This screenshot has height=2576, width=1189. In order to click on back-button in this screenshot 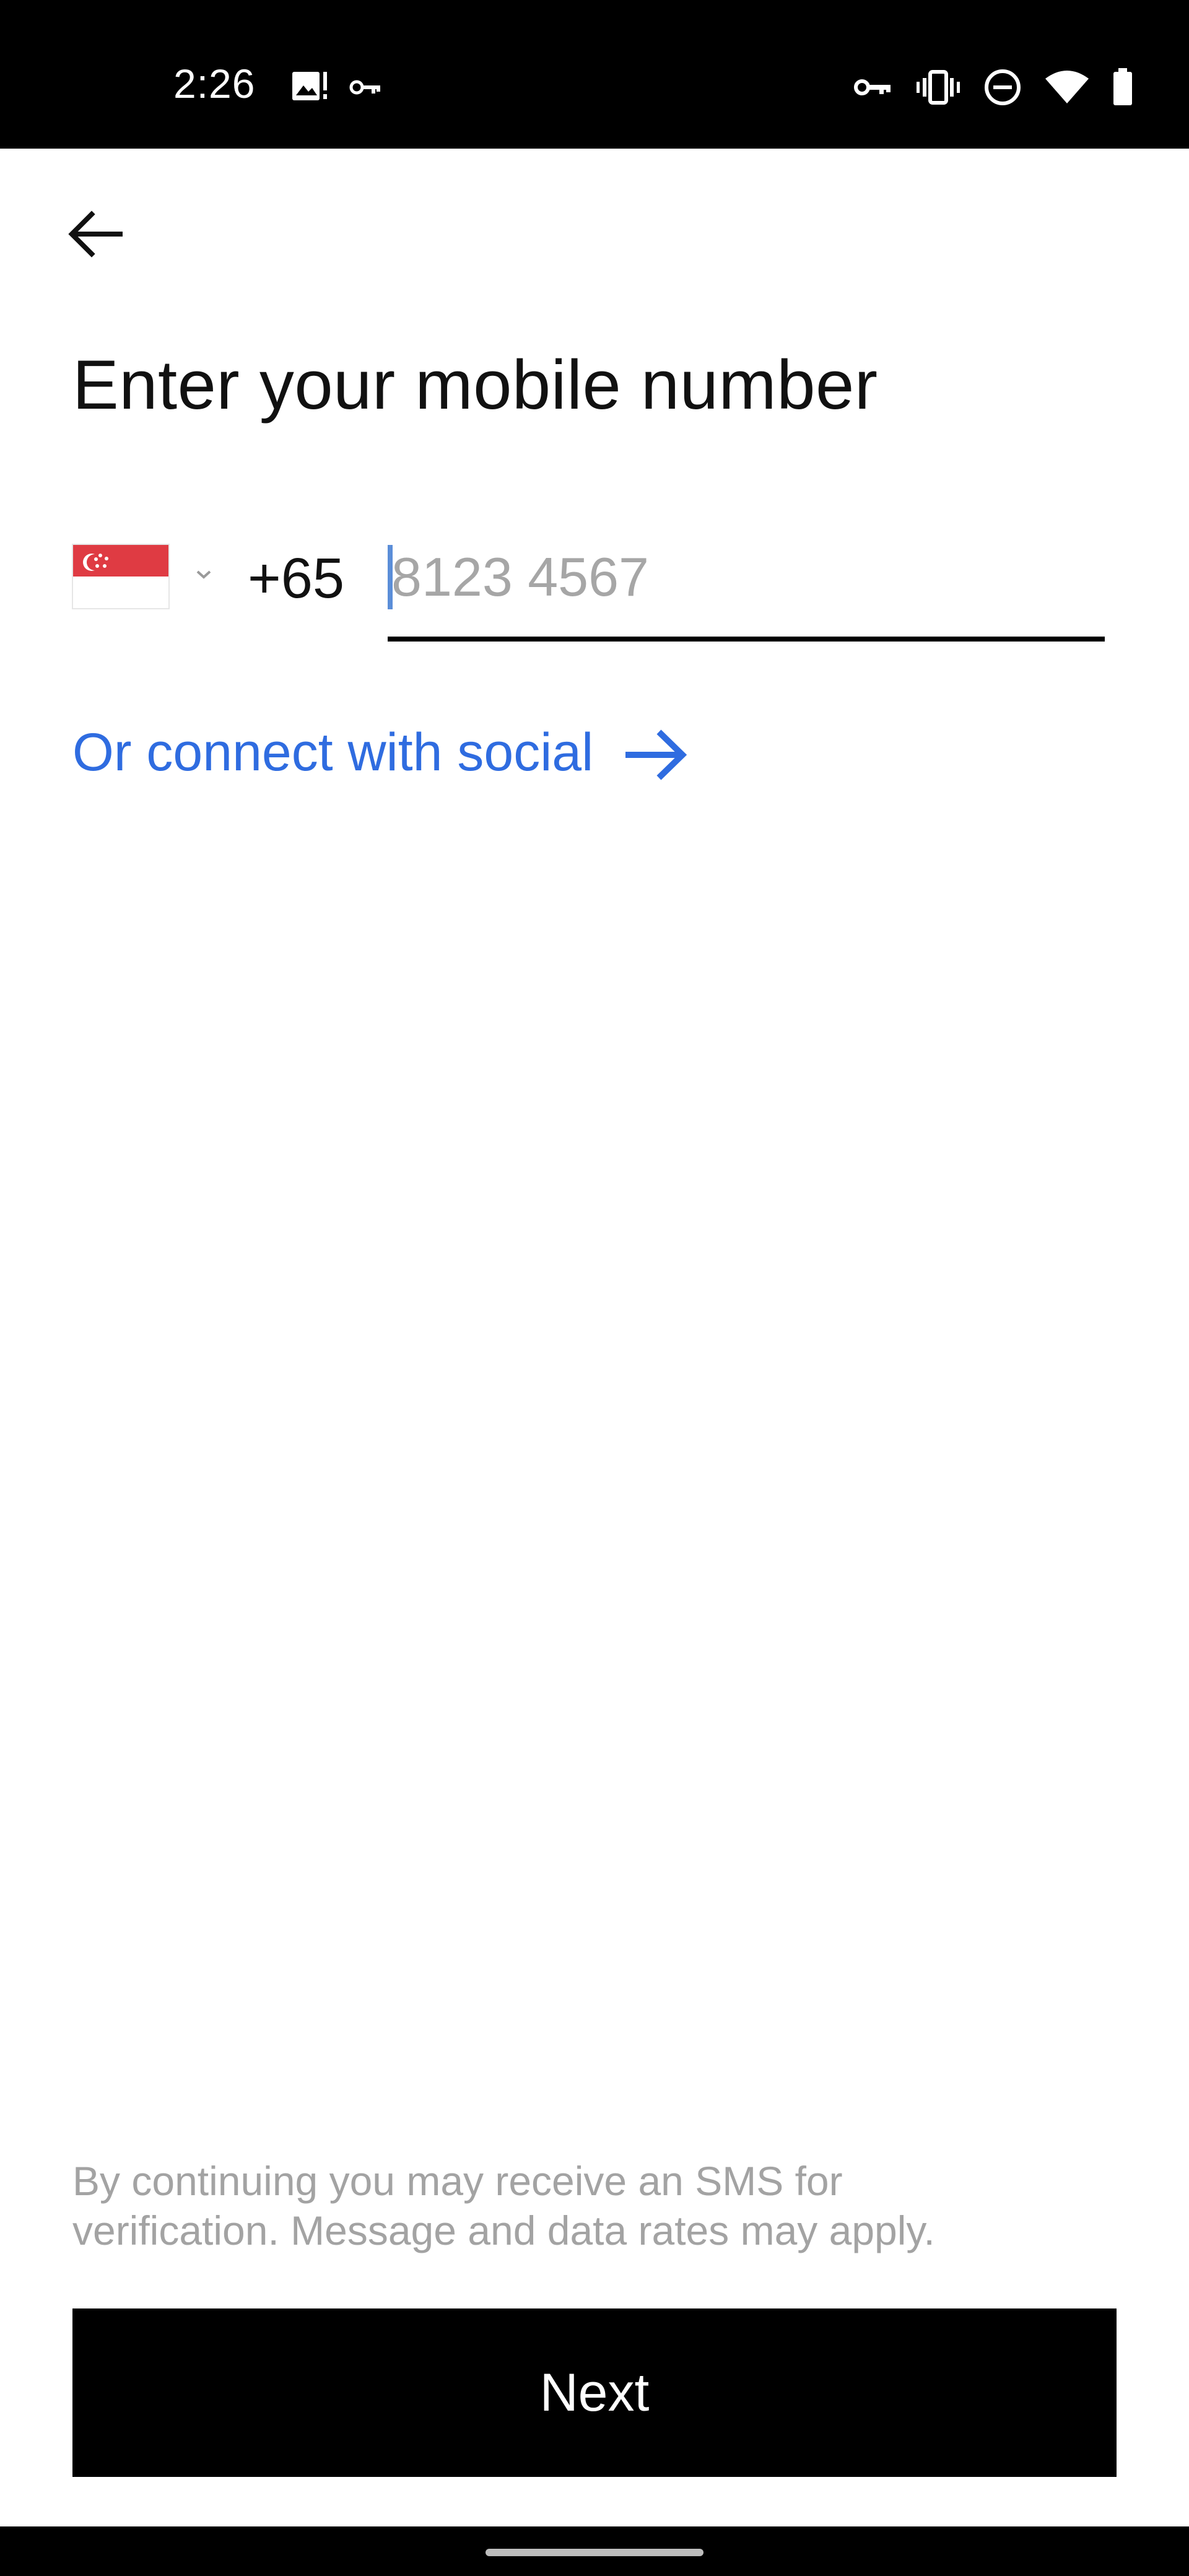, I will do `click(110, 234)`.